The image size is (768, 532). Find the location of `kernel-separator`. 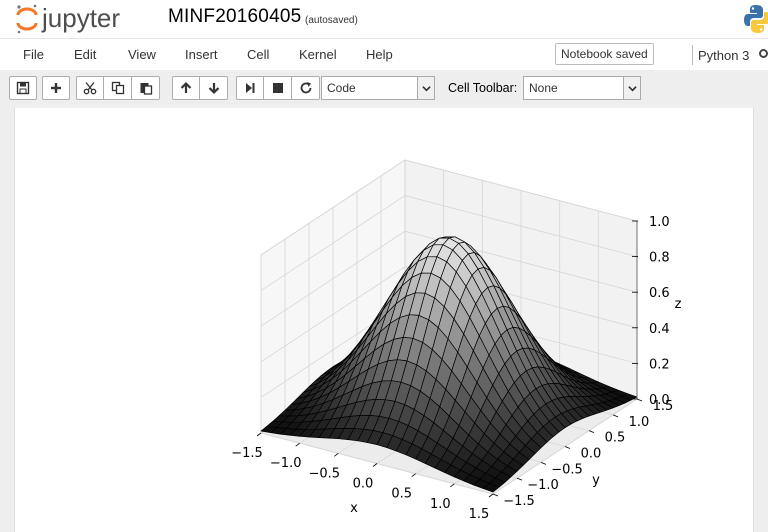

kernel-separator is located at coordinates (692, 55).